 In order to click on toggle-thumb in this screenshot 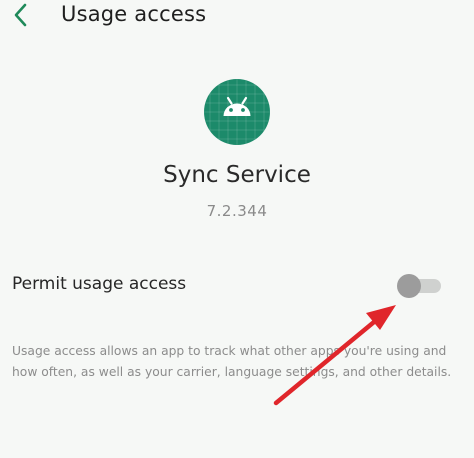, I will do `click(409, 286)`.